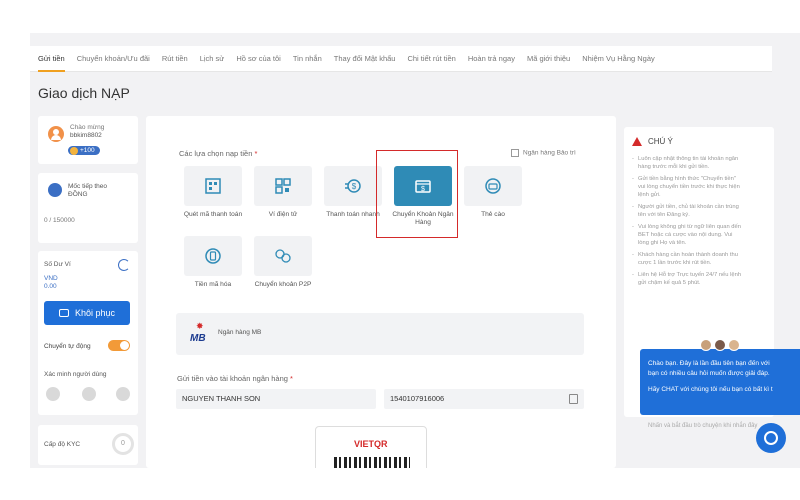  Describe the element at coordinates (371, 444) in the screenshot. I see `vietqr-logo: VIETQR` at that location.